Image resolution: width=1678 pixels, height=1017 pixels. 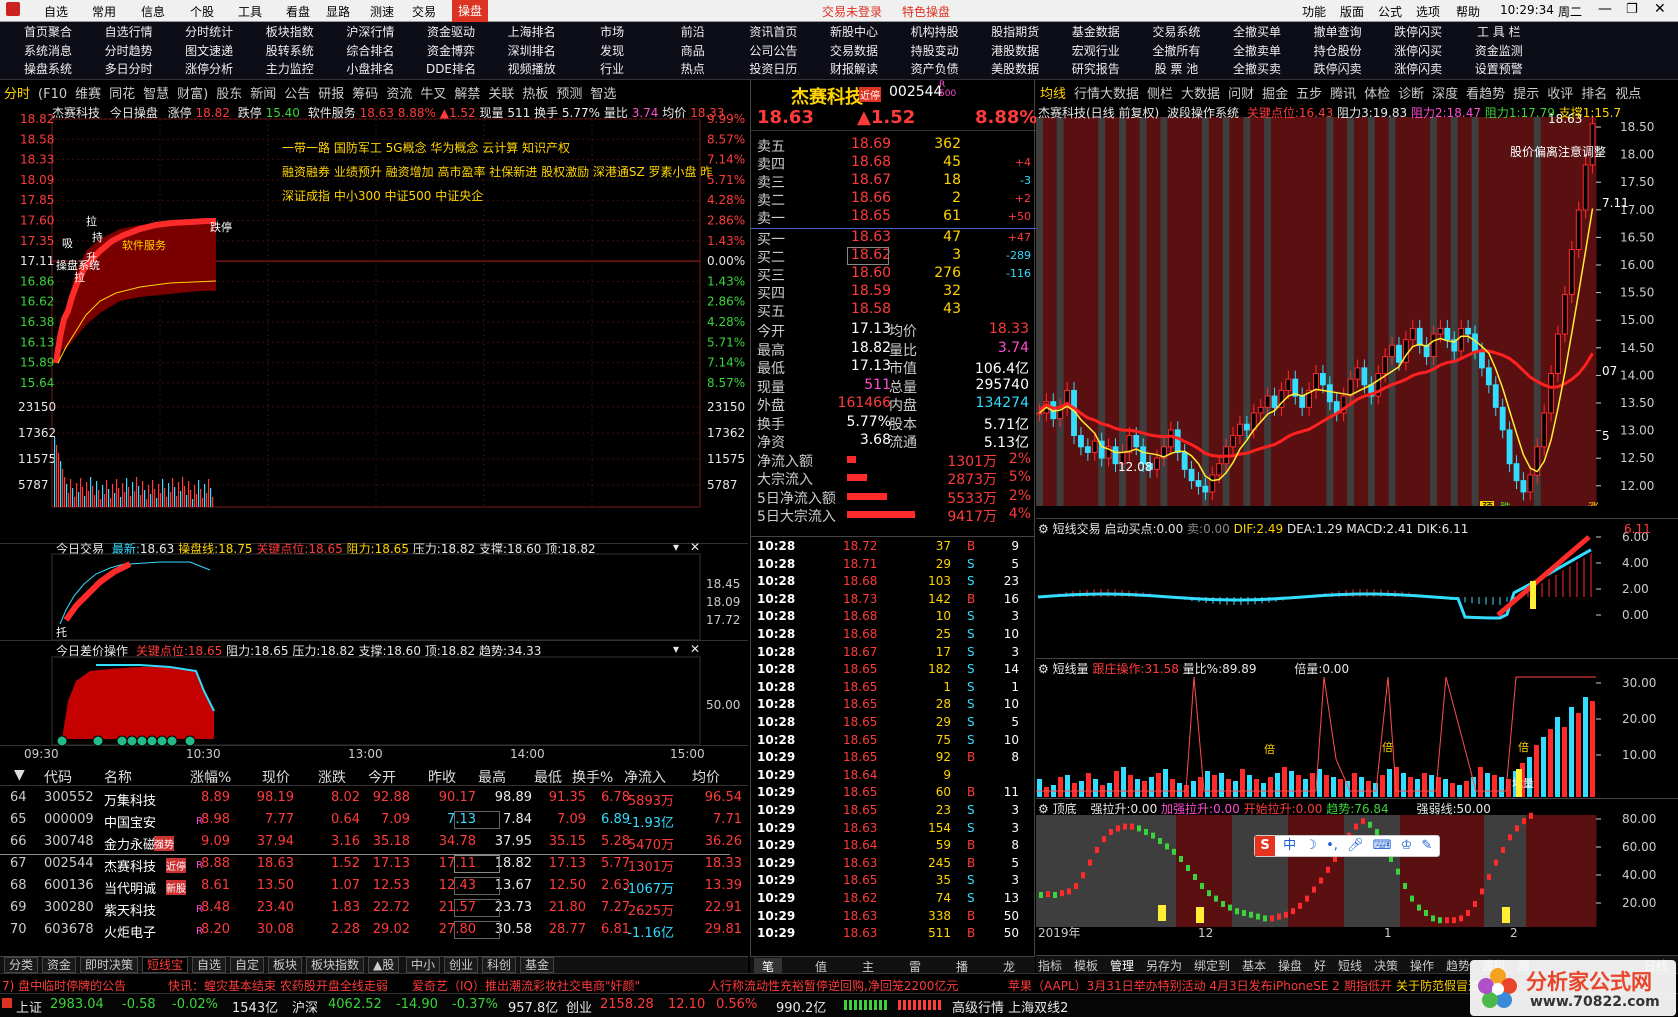 What do you see at coordinates (370, 32) in the screenshot?
I see `nav-item: 沪深行情` at bounding box center [370, 32].